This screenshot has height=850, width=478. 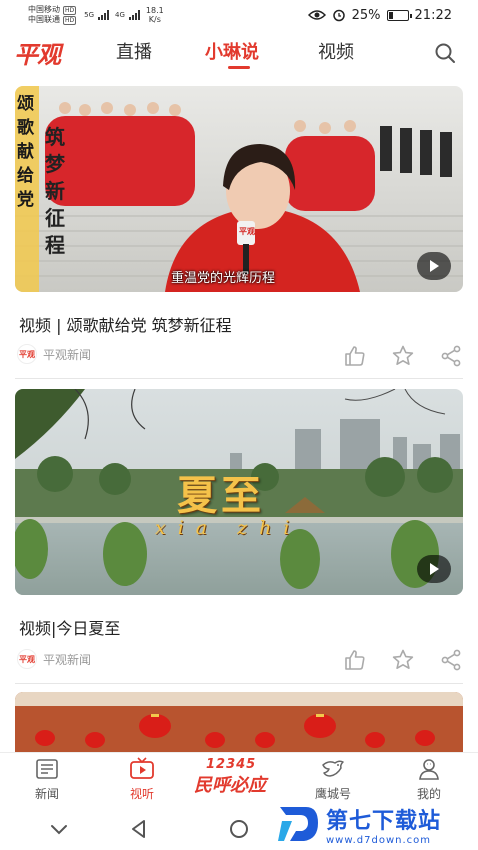 I want to click on back-icon, so click(x=139, y=829).